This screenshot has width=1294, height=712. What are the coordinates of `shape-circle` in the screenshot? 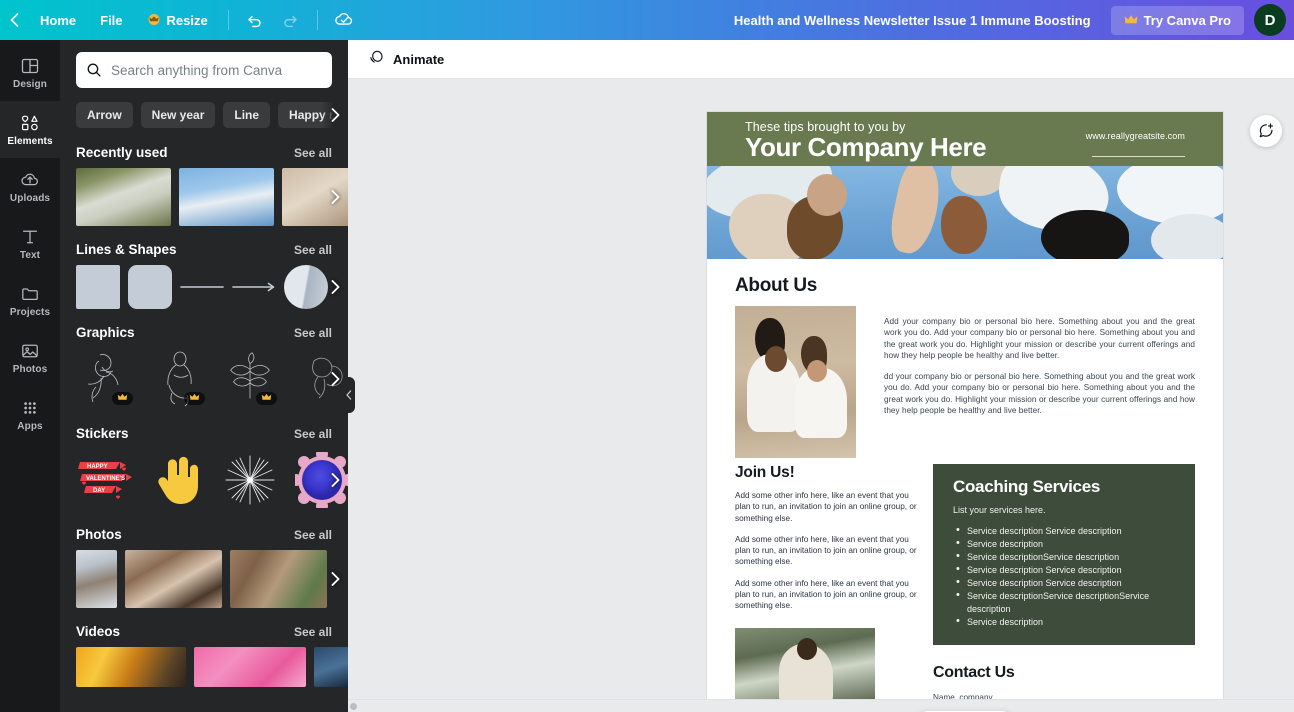 It's located at (306, 287).